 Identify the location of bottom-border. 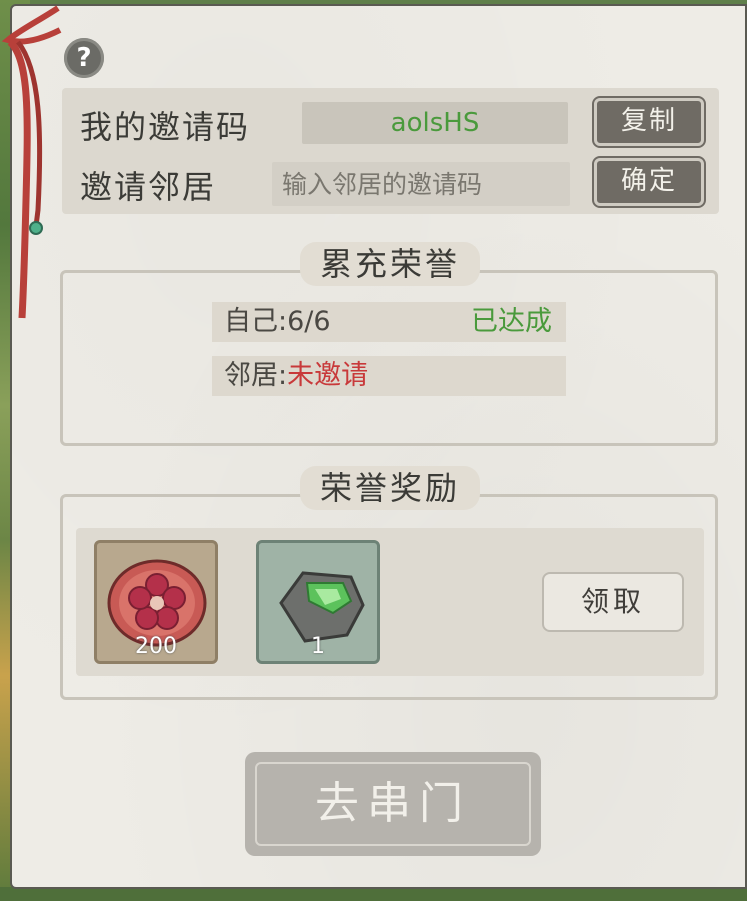
(373, 894).